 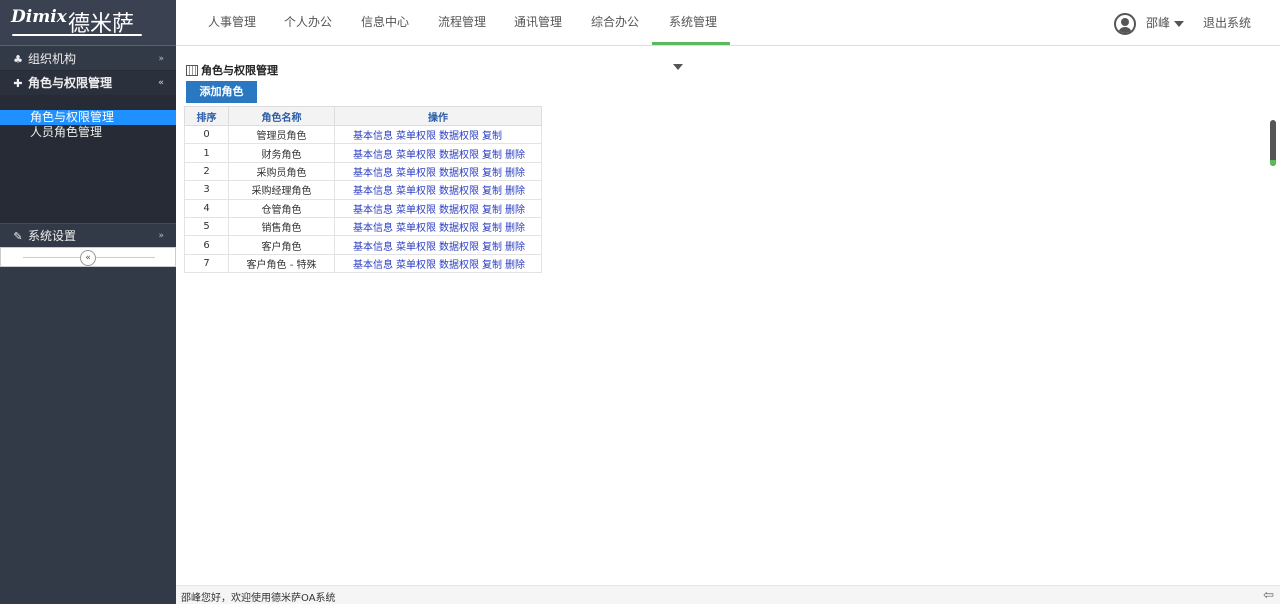 I want to click on sidebar-section-settings: ✎ 系统设置 », so click(x=88, y=235).